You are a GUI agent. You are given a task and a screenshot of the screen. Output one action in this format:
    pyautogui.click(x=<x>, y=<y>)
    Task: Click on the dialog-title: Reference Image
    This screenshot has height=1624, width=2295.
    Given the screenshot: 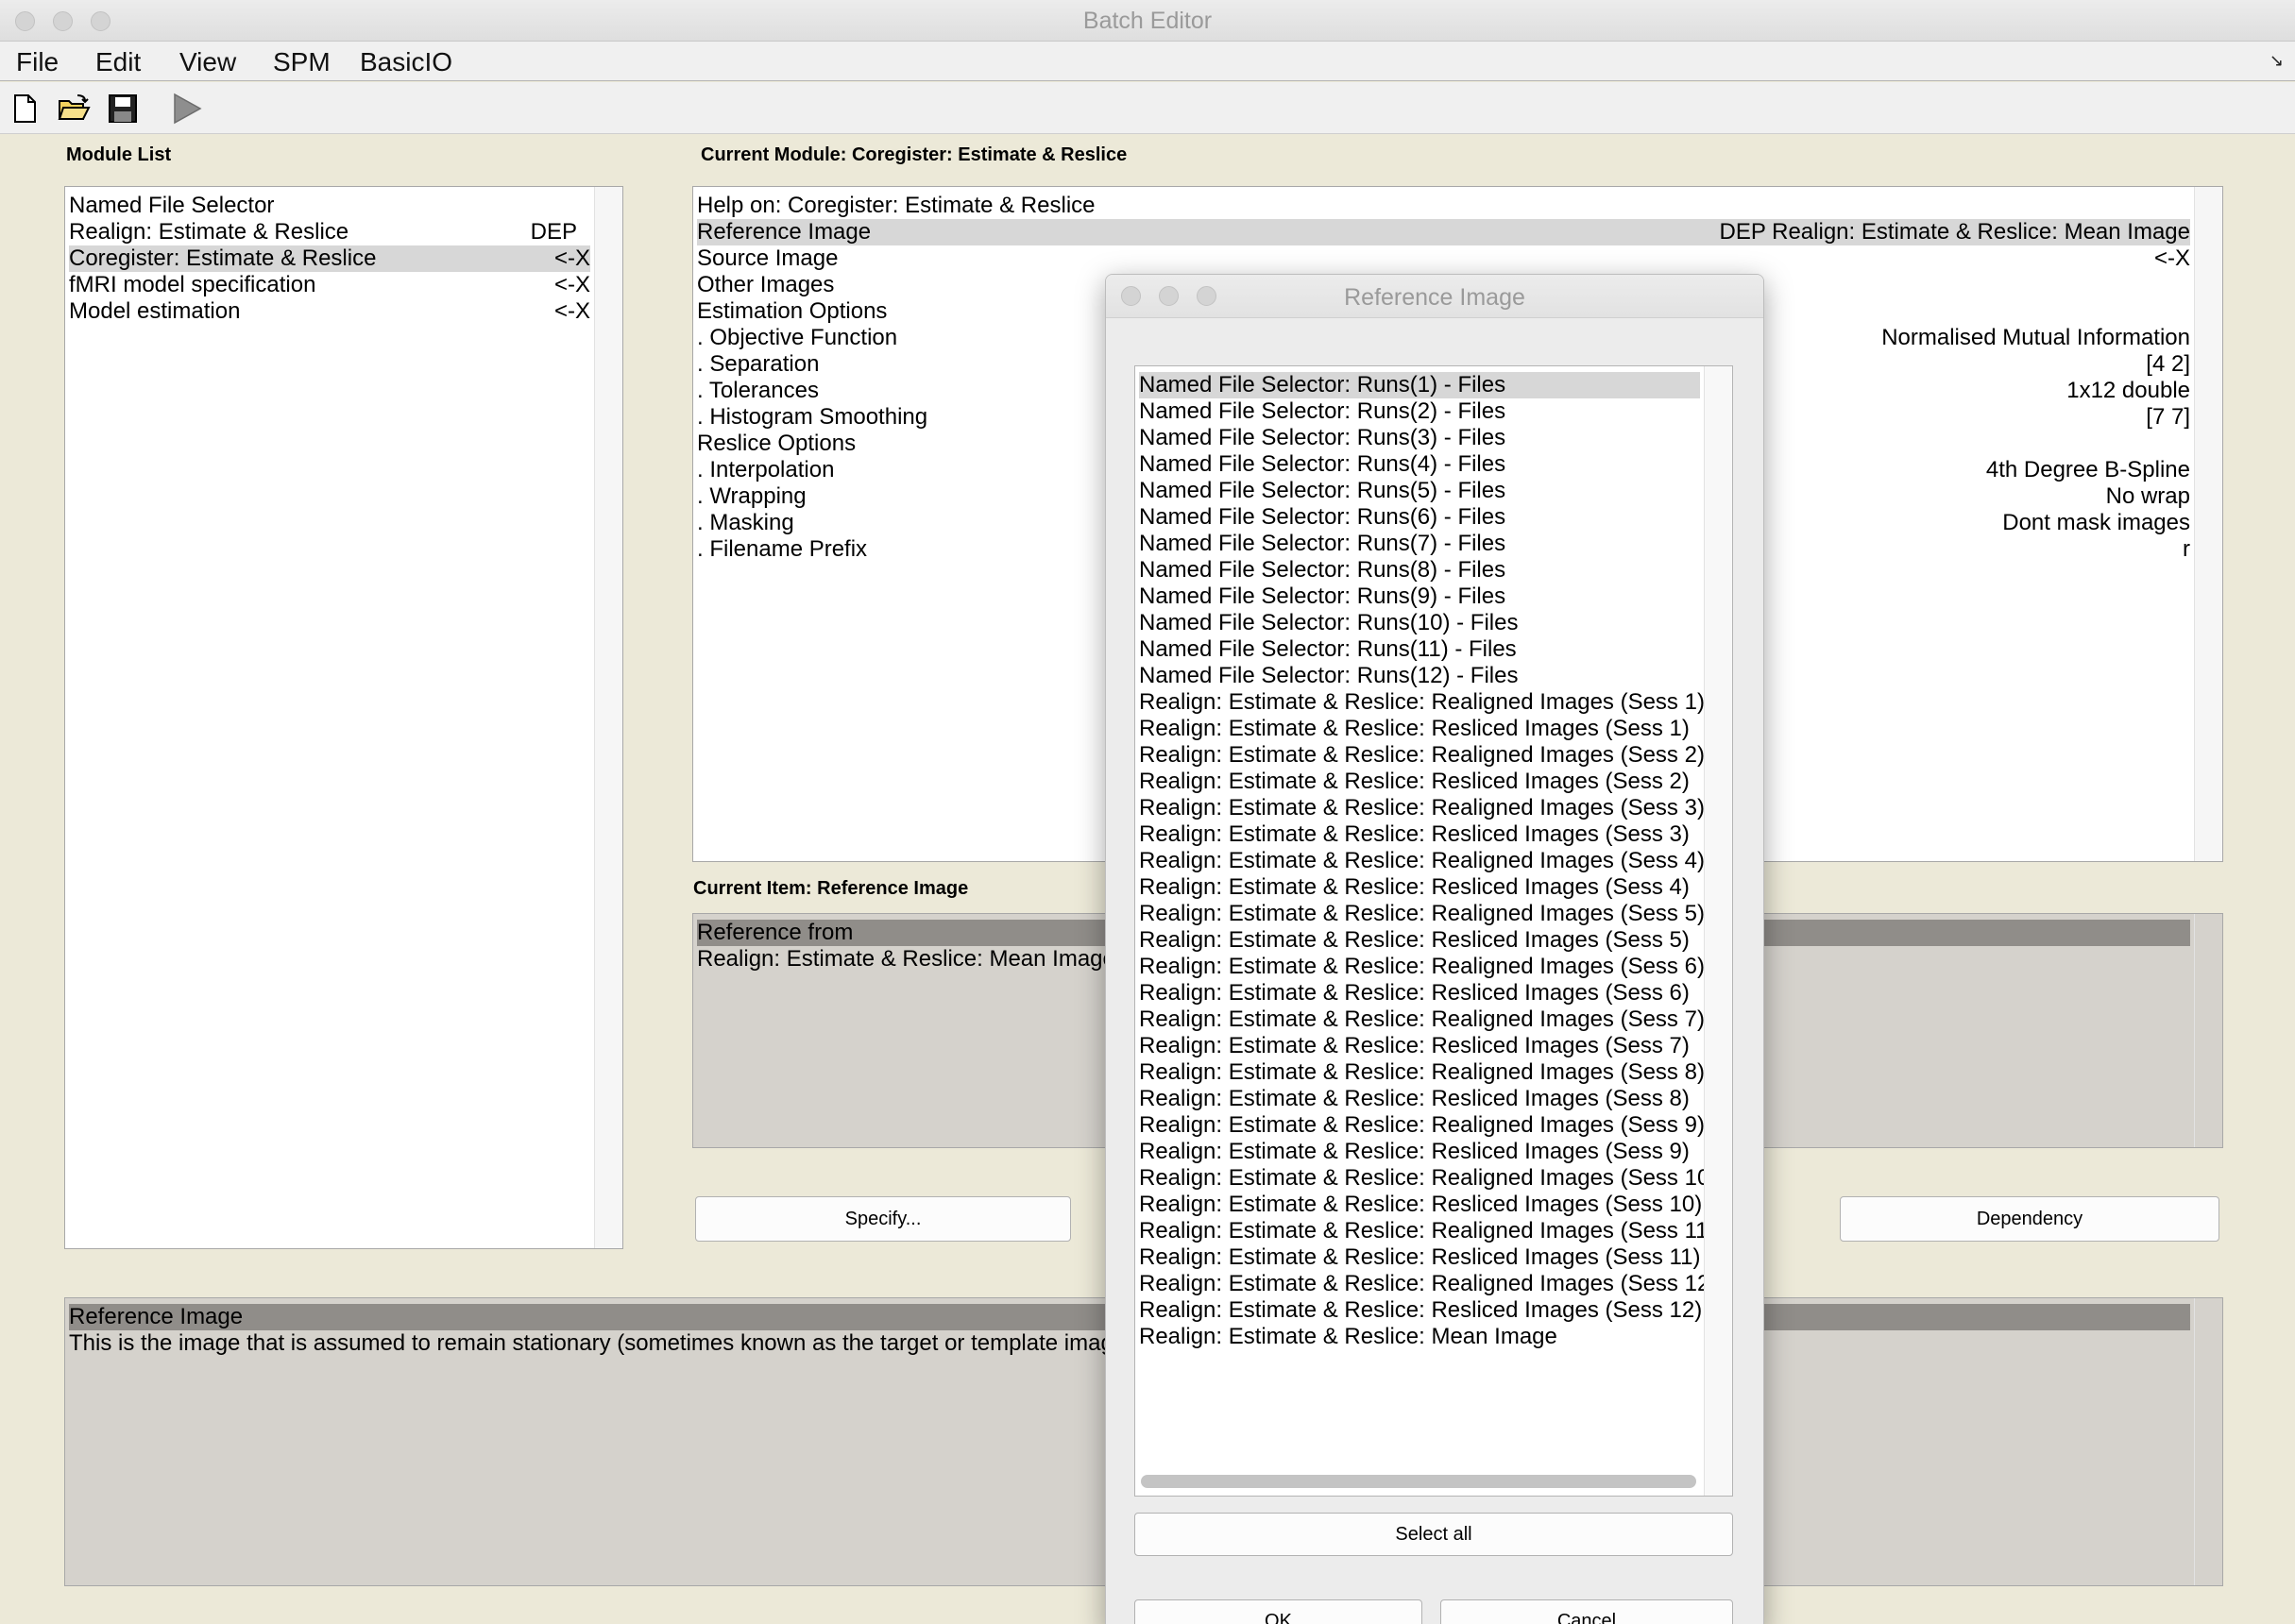 What is the action you would take?
    pyautogui.click(x=1434, y=297)
    